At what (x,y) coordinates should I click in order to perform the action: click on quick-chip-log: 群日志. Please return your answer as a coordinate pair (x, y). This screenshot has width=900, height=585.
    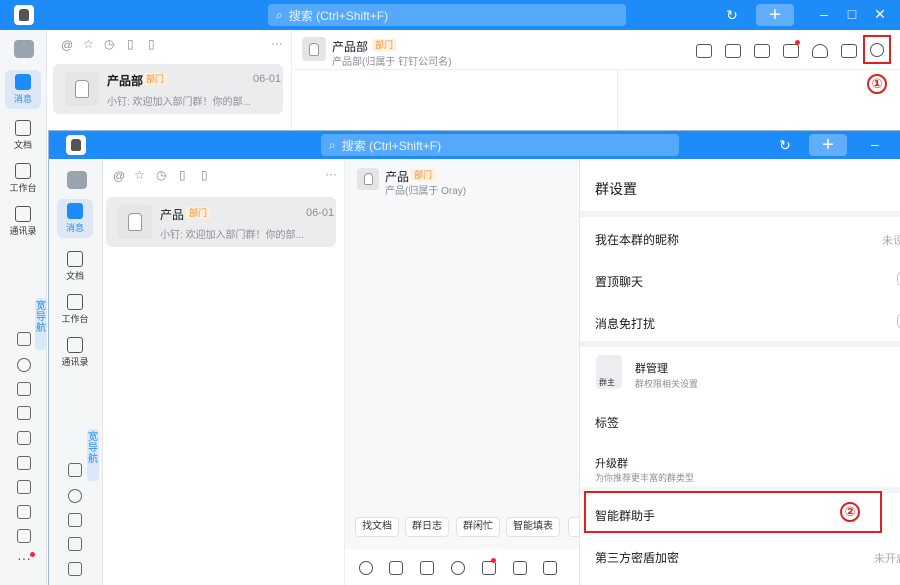
    Looking at the image, I should click on (427, 527).